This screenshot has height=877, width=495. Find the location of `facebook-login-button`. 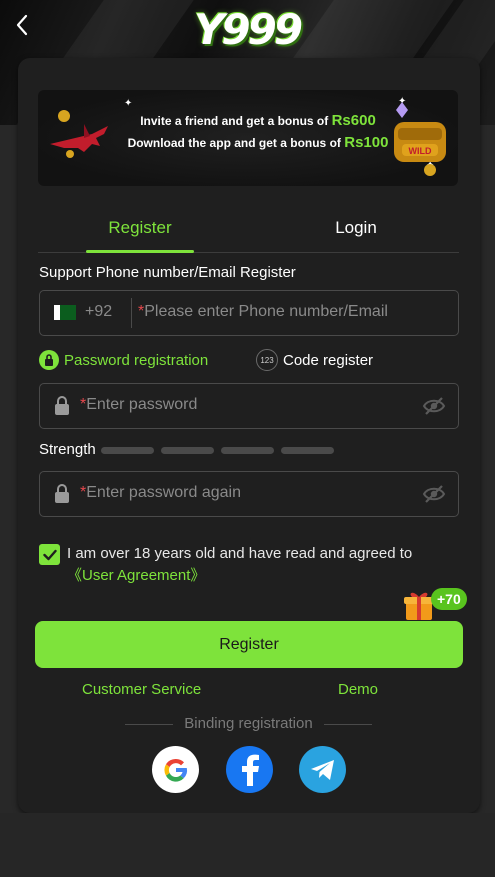

facebook-login-button is located at coordinates (249, 769).